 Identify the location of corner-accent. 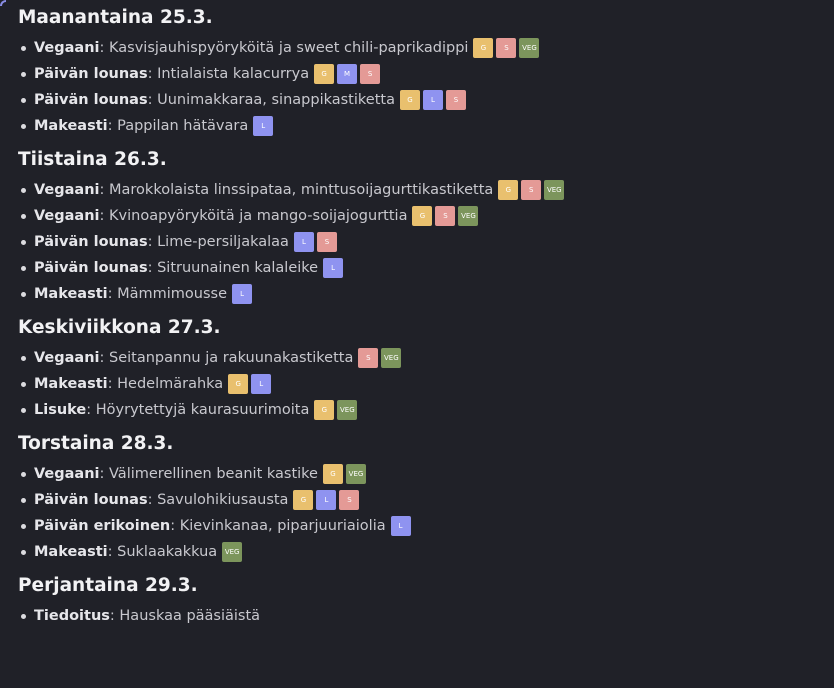
(3, 3).